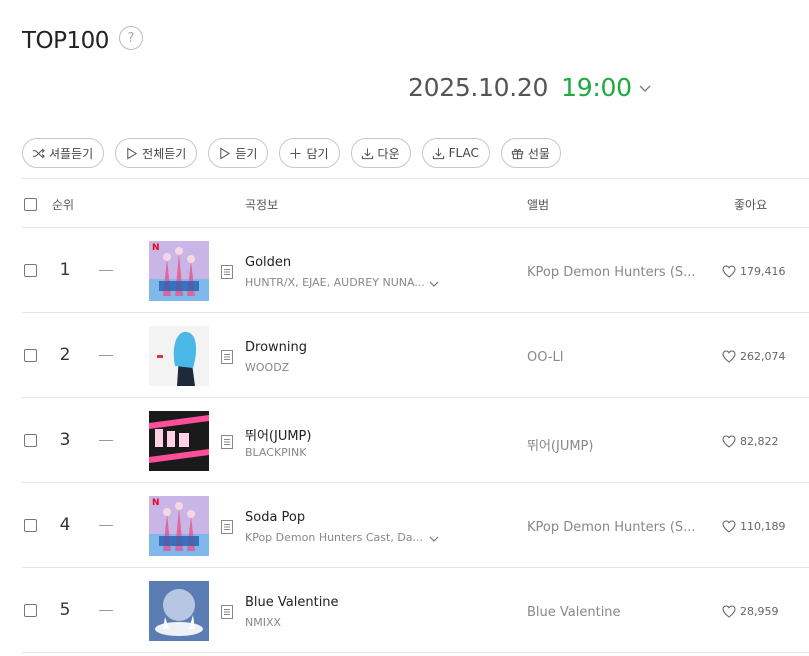  What do you see at coordinates (267, 367) in the screenshot?
I see `artist-name: WOODZ` at bounding box center [267, 367].